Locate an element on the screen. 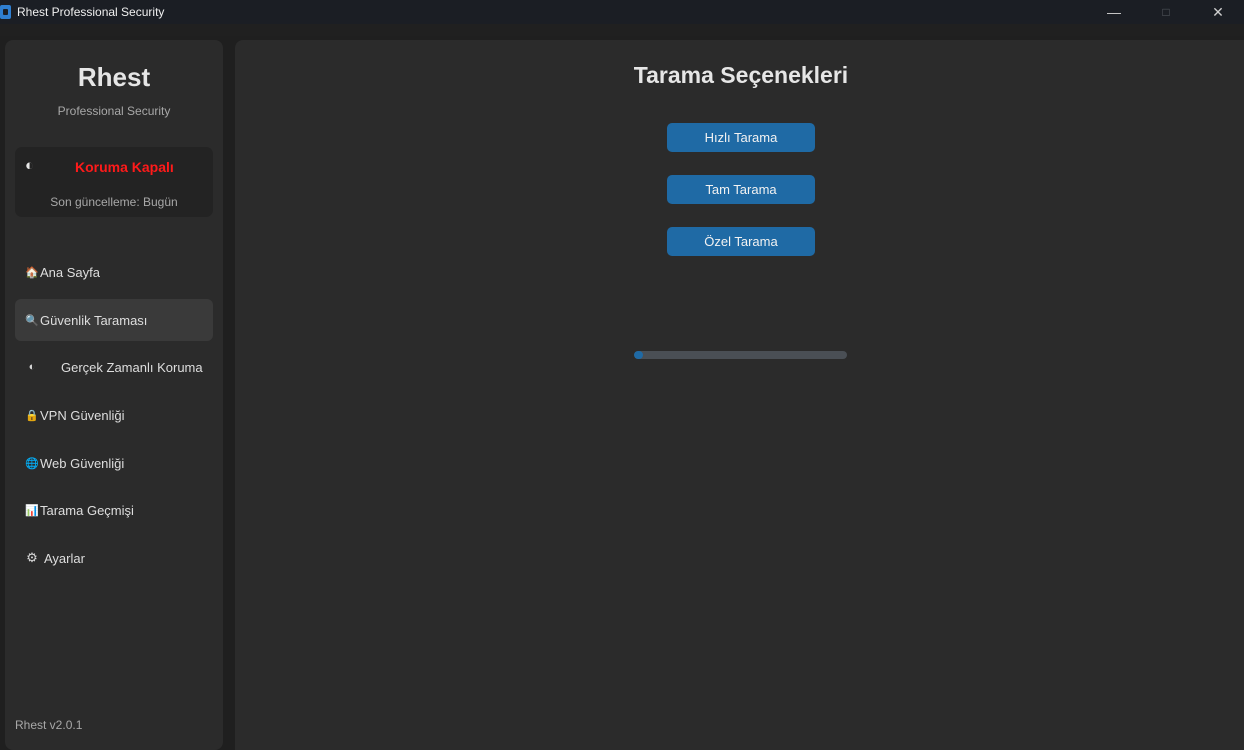 This screenshot has height=750, width=1244. scan-progress-fill is located at coordinates (638, 355).